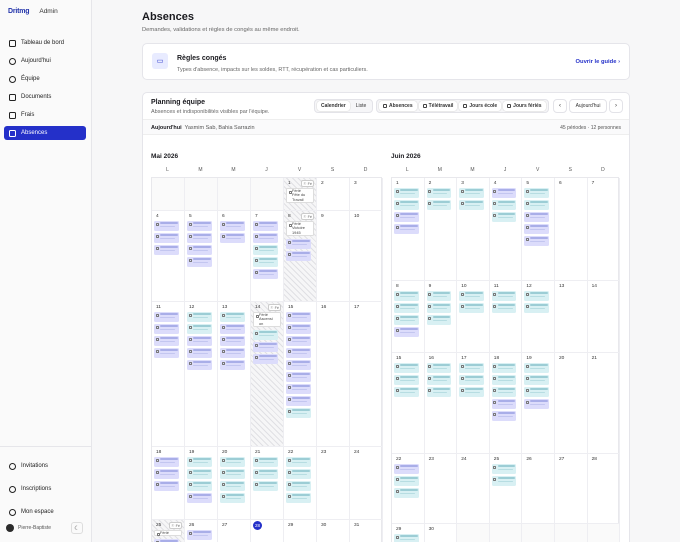 Image resolution: width=680 pixels, height=542 pixels. I want to click on calendar-day: 1 ⚐ Fé Férié Fête du Travail, so click(300, 194).